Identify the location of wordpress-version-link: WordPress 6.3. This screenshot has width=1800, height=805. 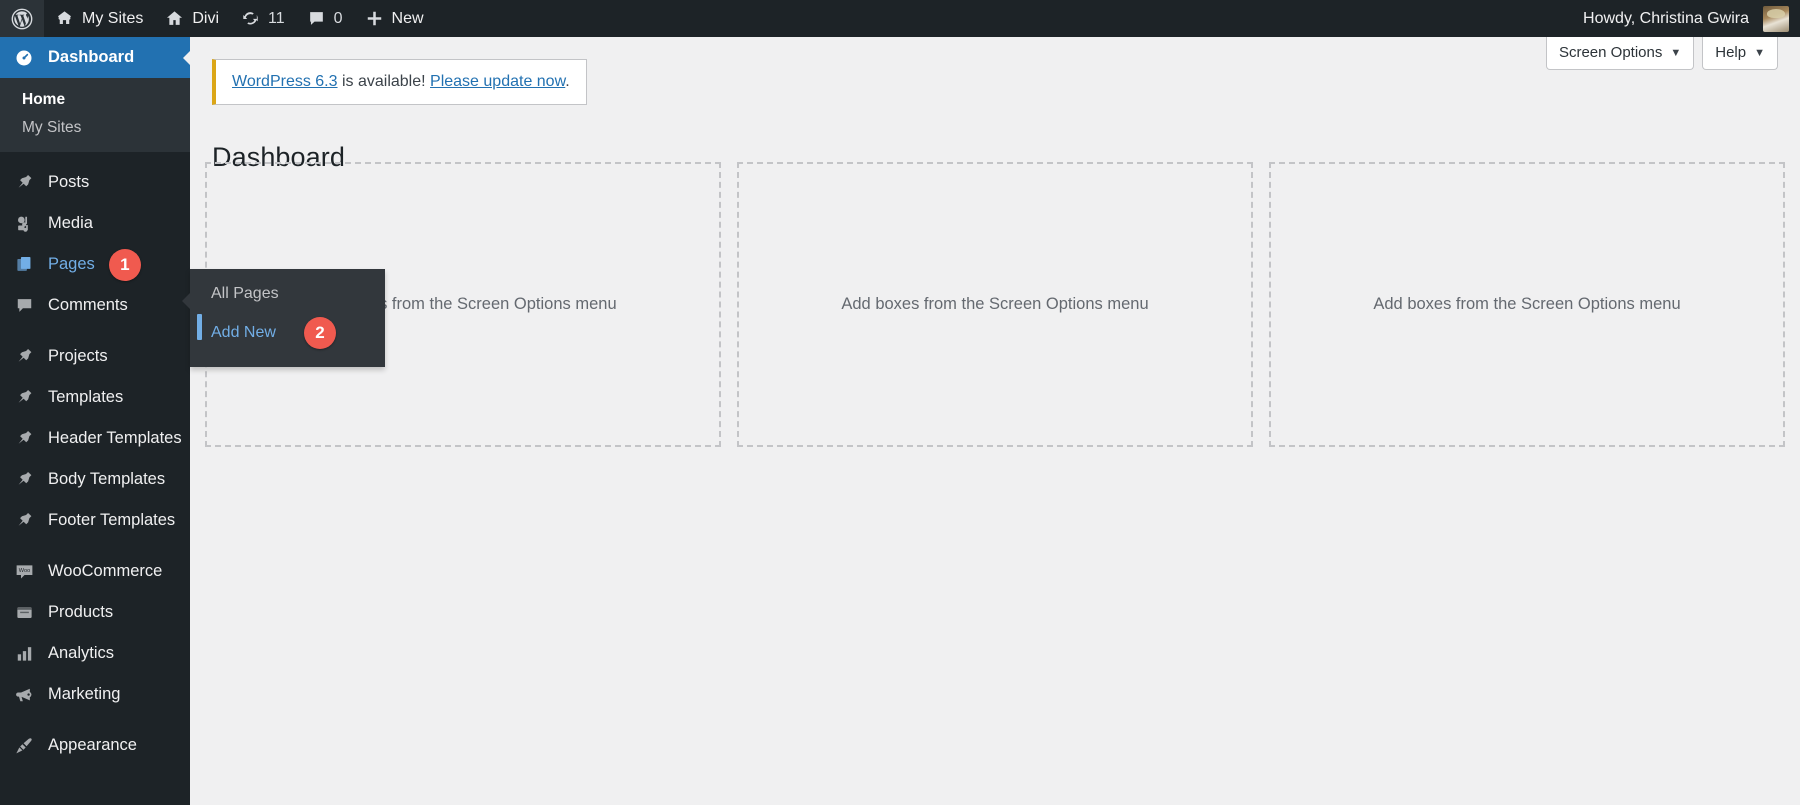
(285, 81).